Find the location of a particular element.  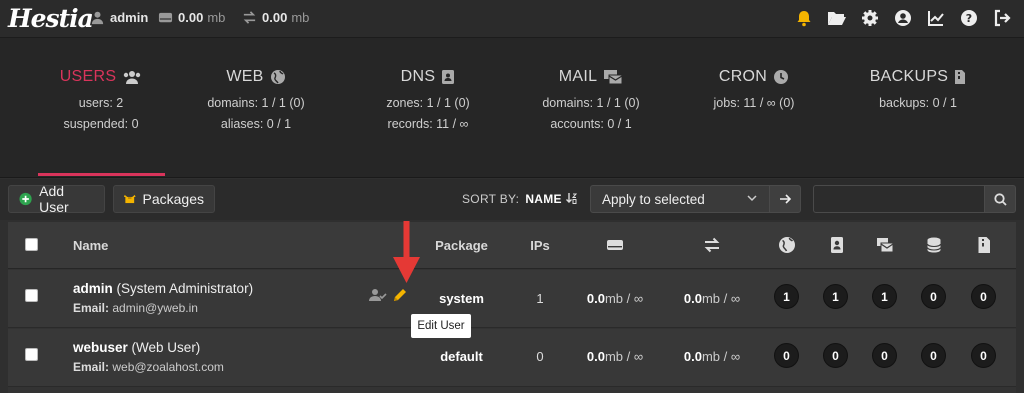

bandwidth-unit: mb is located at coordinates (300, 17).